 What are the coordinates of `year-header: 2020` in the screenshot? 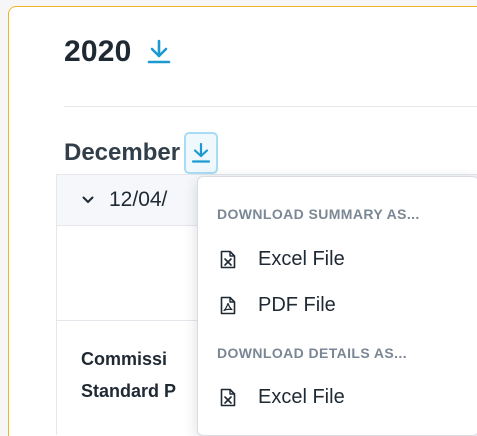 It's located at (118, 52).